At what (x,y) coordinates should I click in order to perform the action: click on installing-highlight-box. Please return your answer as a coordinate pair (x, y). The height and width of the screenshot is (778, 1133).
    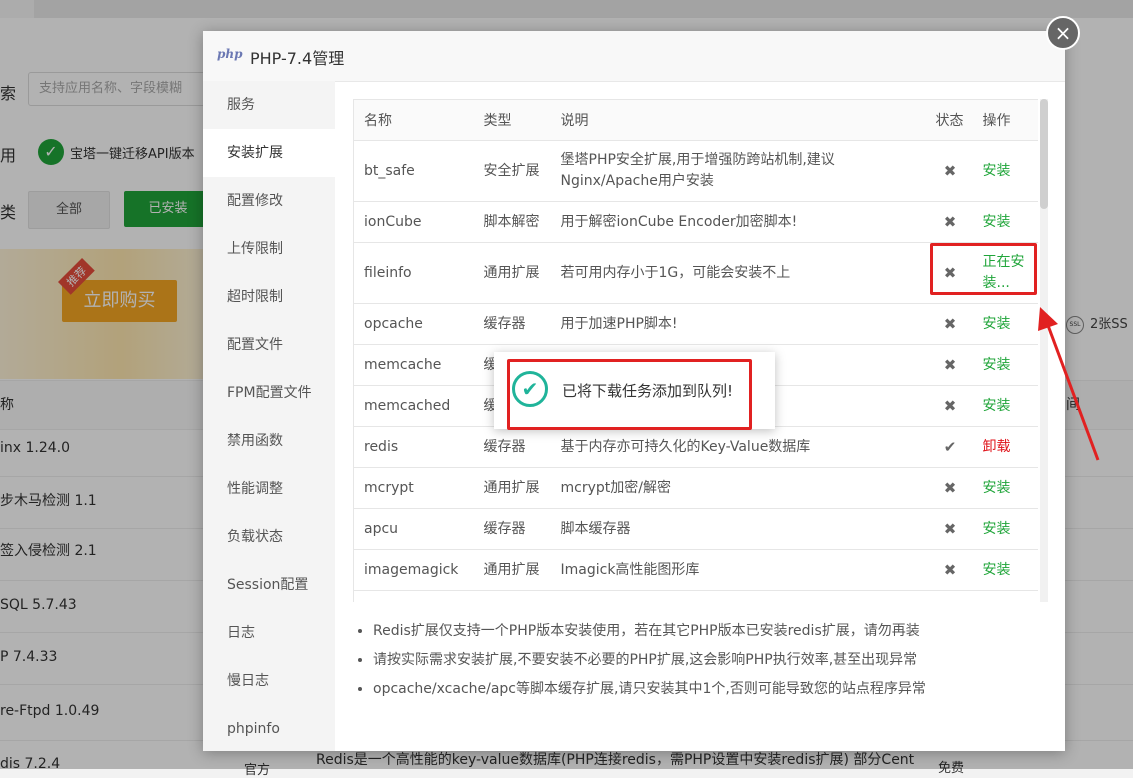
    Looking at the image, I should click on (983, 269).